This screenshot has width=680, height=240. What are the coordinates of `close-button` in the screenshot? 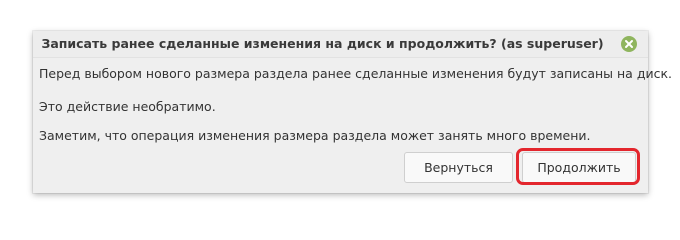 It's located at (629, 44).